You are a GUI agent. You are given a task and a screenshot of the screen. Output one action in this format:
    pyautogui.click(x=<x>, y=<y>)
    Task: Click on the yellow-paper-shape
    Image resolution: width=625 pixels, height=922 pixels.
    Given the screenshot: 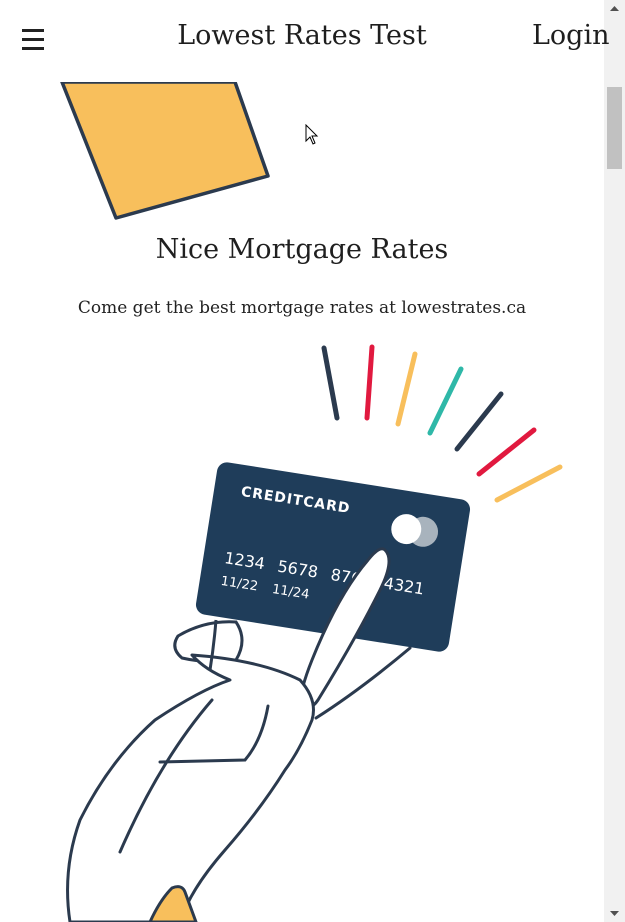 What is the action you would take?
    pyautogui.click(x=165, y=150)
    